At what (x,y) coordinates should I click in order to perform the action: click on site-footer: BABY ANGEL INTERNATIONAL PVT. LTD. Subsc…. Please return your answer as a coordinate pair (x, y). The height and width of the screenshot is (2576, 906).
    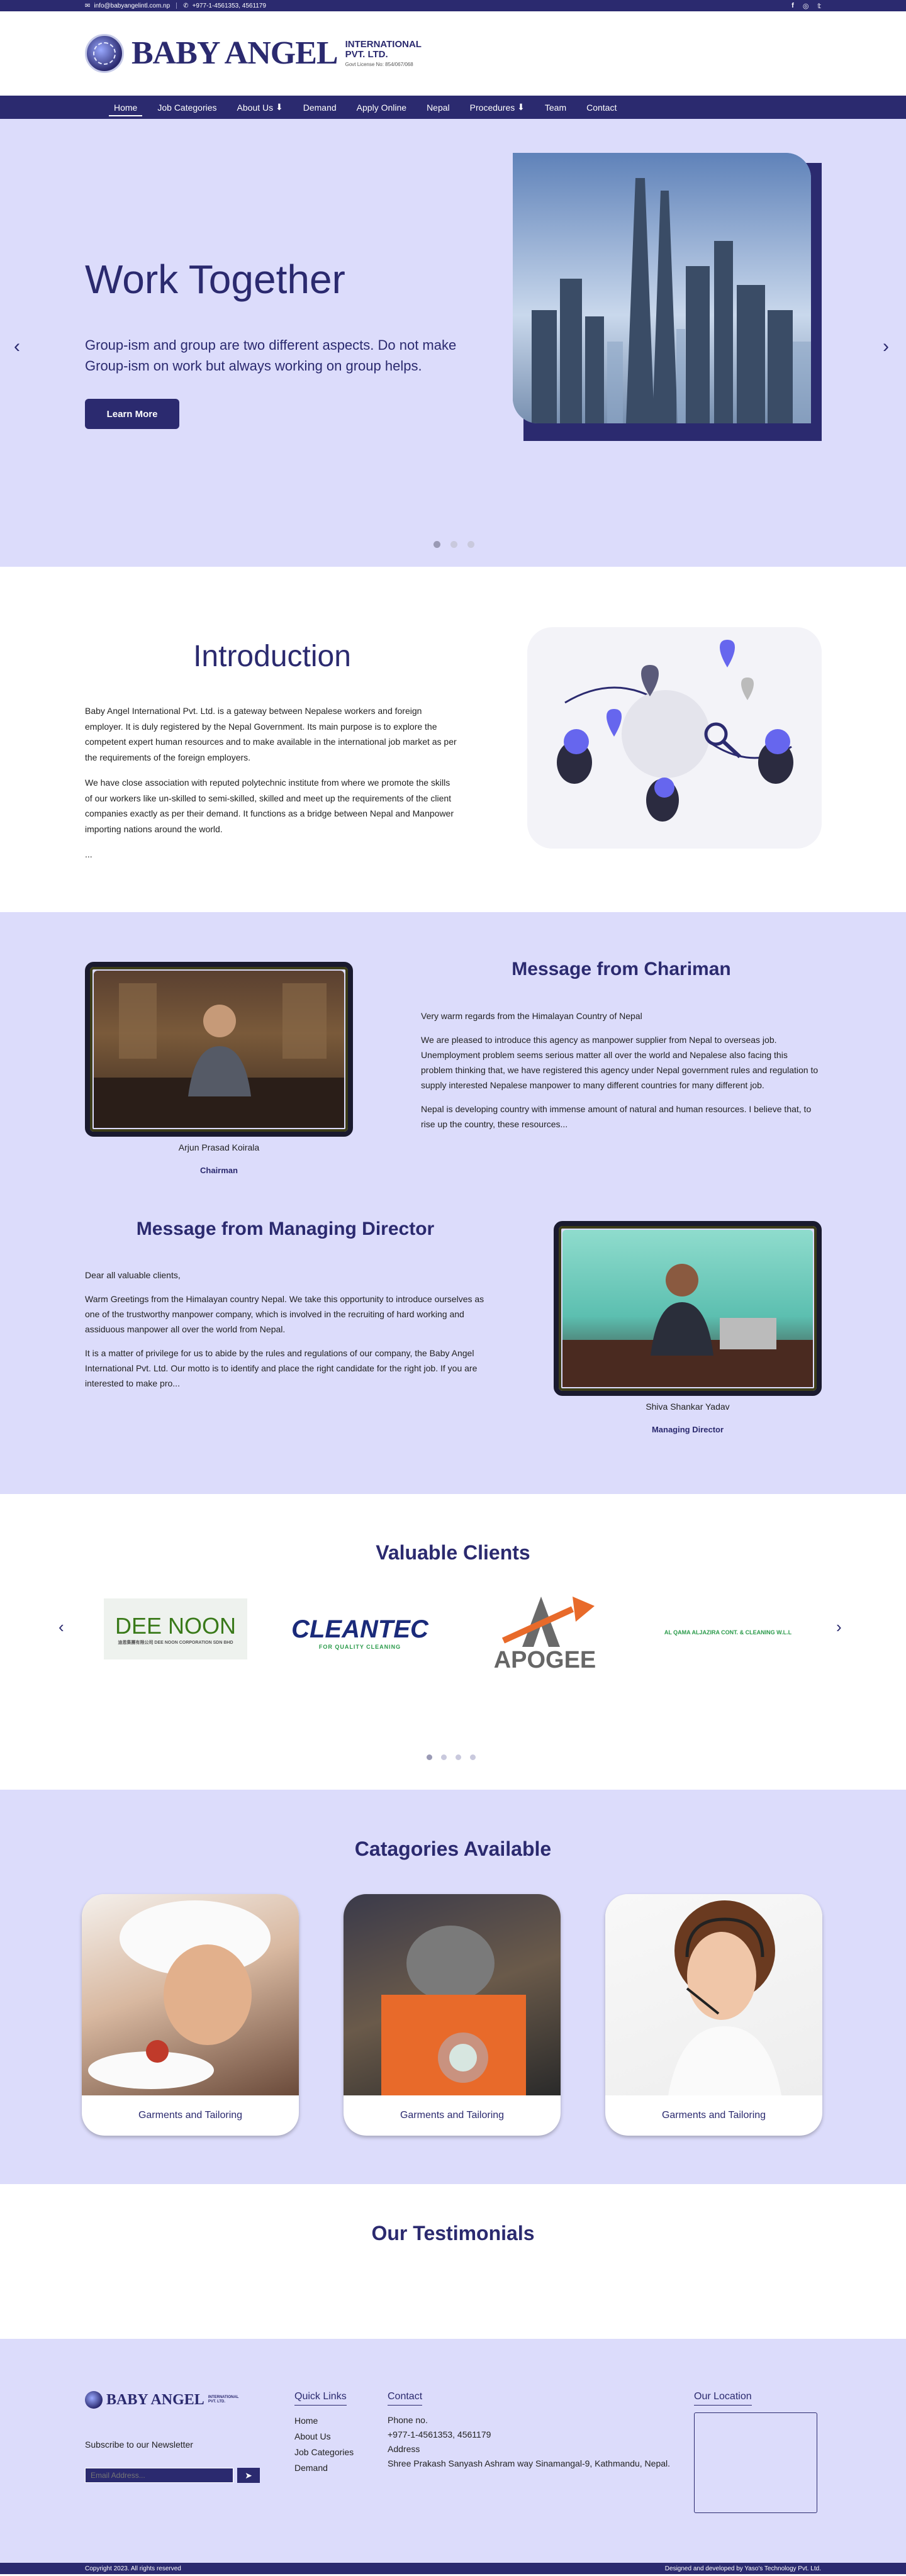
    Looking at the image, I should click on (453, 2451).